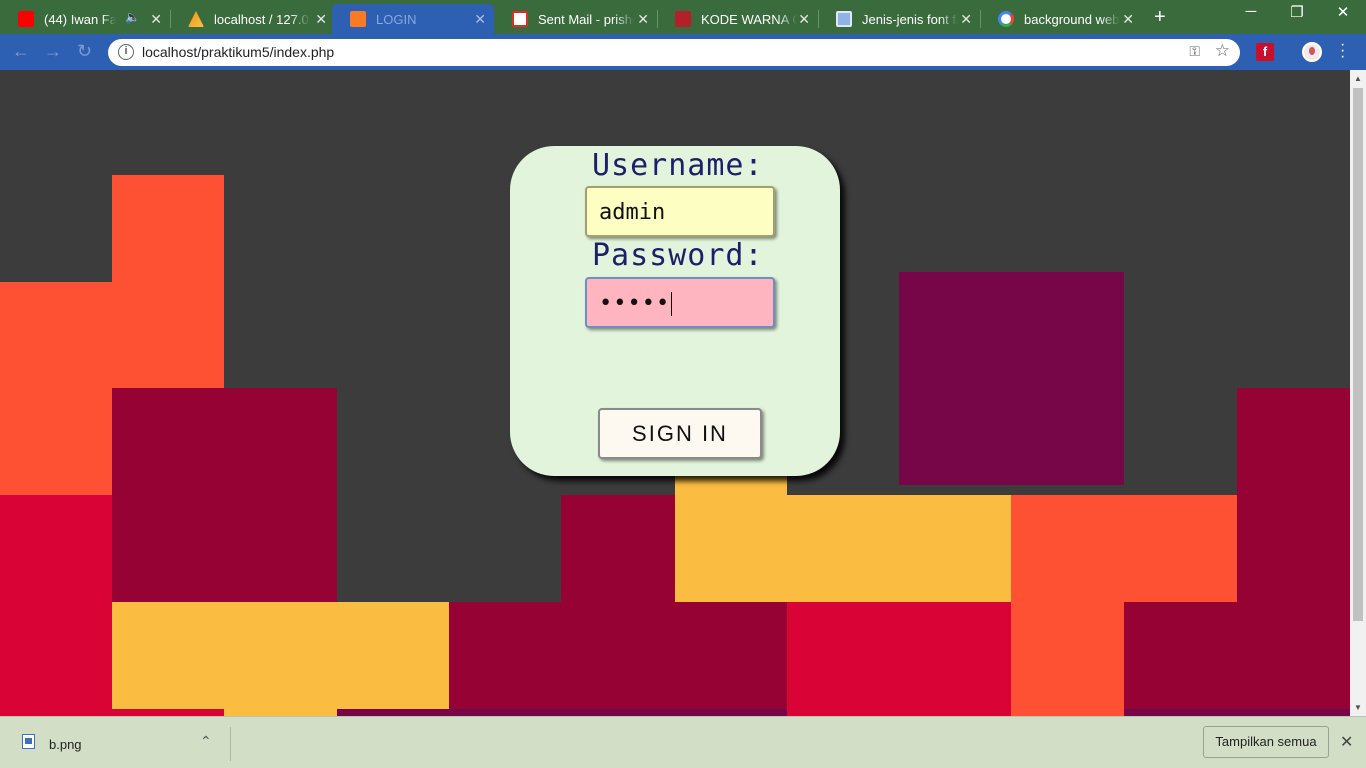 This screenshot has width=1366, height=768. Describe the element at coordinates (132, 17) in the screenshot. I see `speaker-icon: 🔈` at that location.